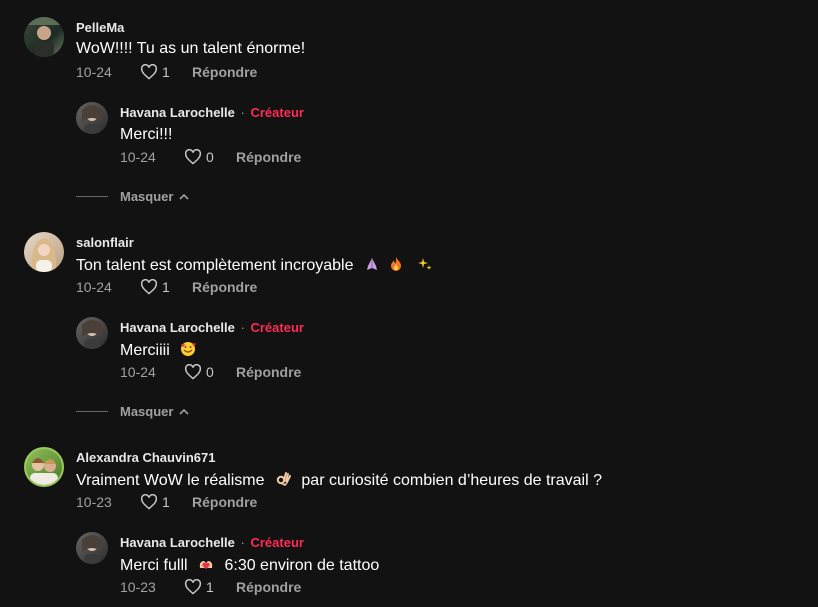  What do you see at coordinates (424, 264) in the screenshot?
I see `sparkles-emoji` at bounding box center [424, 264].